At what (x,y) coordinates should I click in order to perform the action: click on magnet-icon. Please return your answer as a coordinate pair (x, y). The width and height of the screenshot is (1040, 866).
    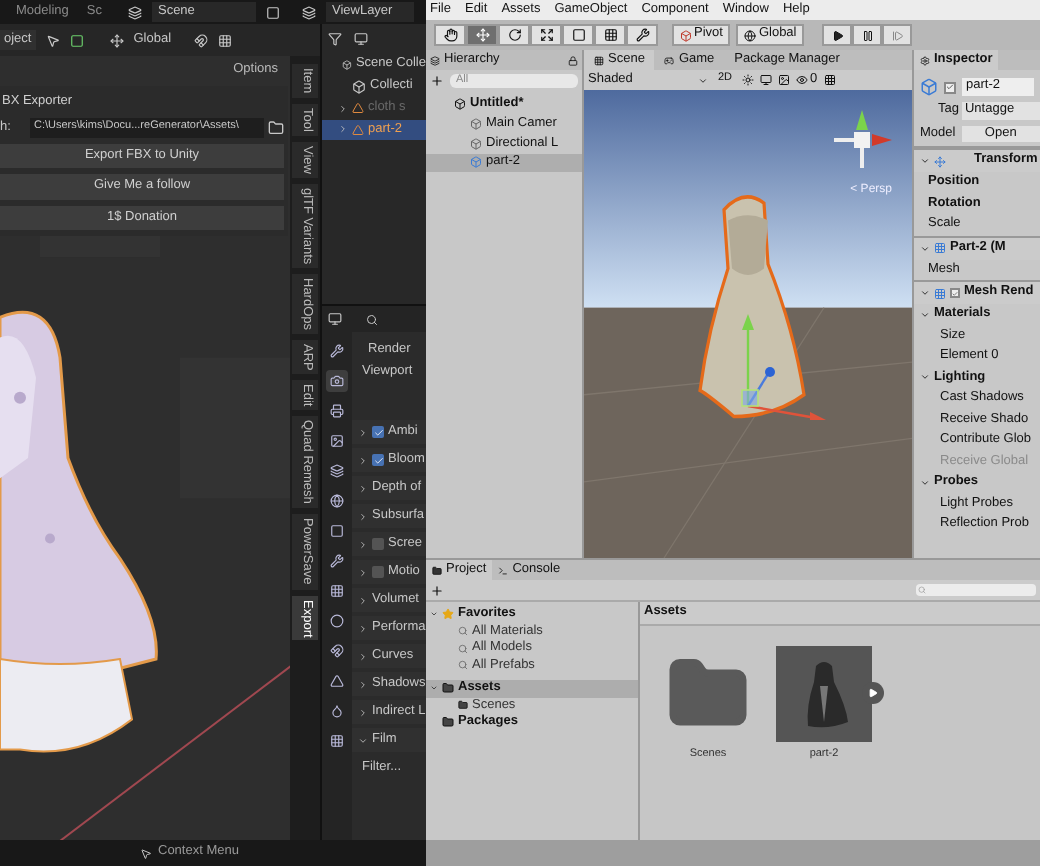
    Looking at the image, I should click on (337, 651).